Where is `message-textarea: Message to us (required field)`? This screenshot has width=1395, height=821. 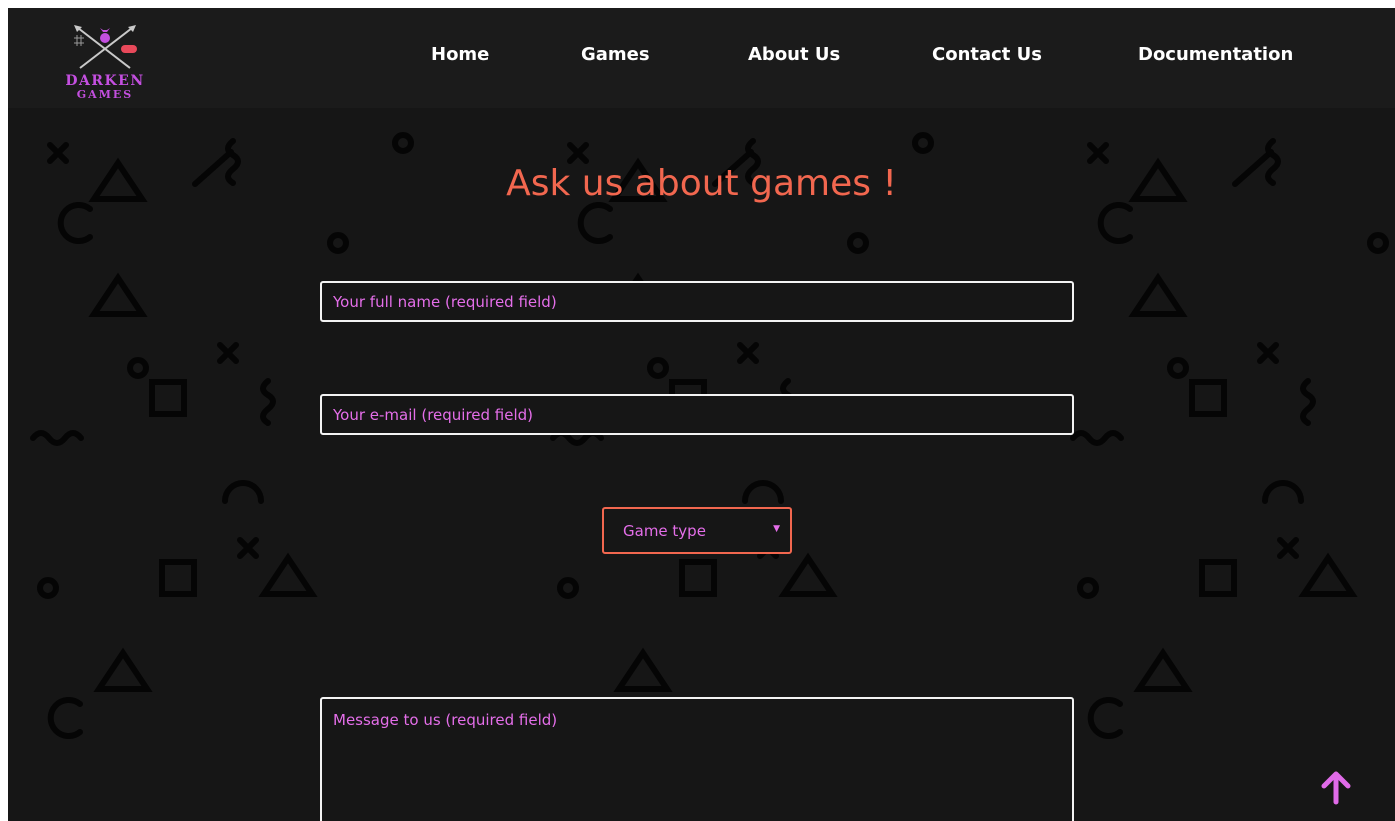 message-textarea: Message to us (required field) is located at coordinates (697, 759).